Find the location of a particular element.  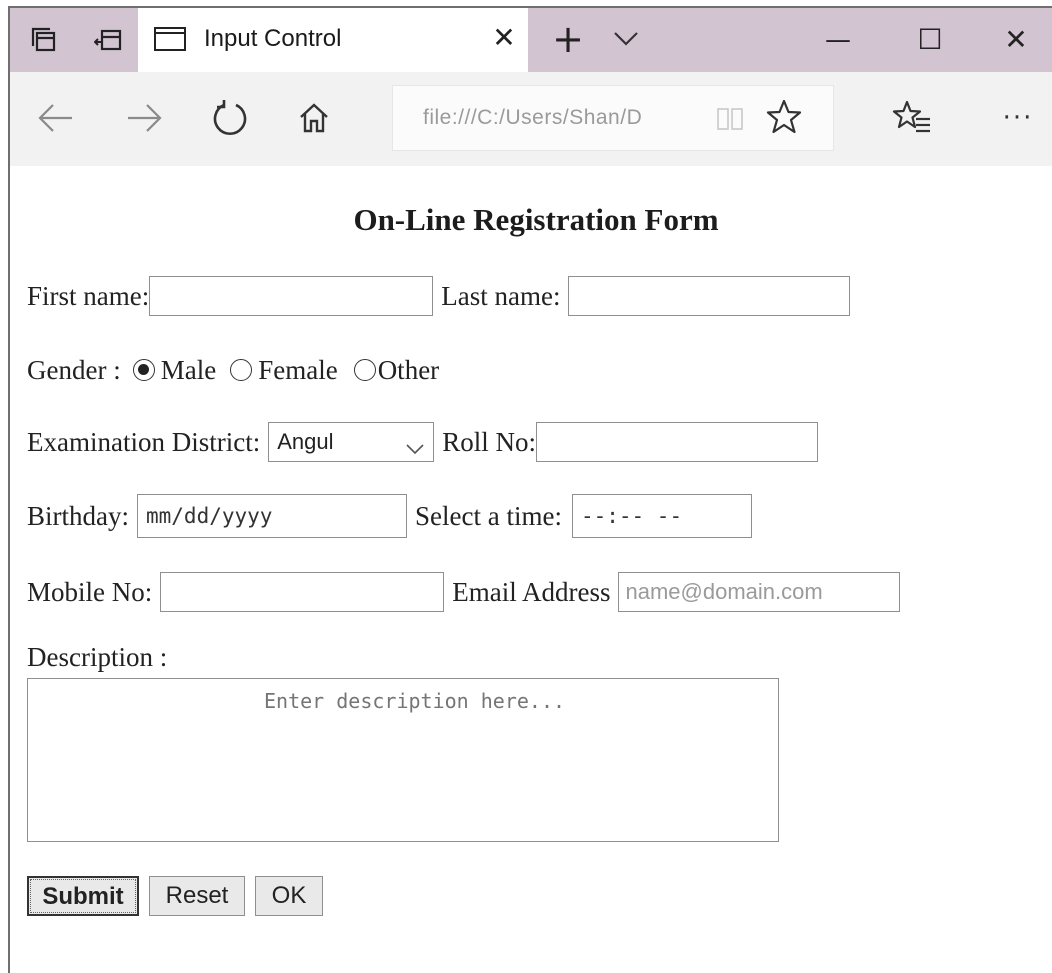

time-input: --:-- -- is located at coordinates (661, 516).